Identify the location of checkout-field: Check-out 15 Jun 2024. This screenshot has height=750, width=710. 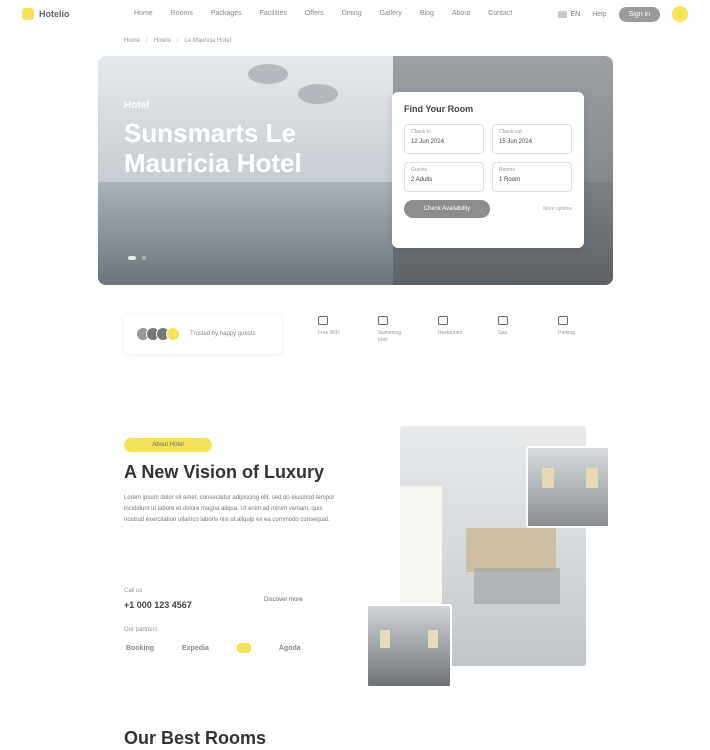
(532, 139).